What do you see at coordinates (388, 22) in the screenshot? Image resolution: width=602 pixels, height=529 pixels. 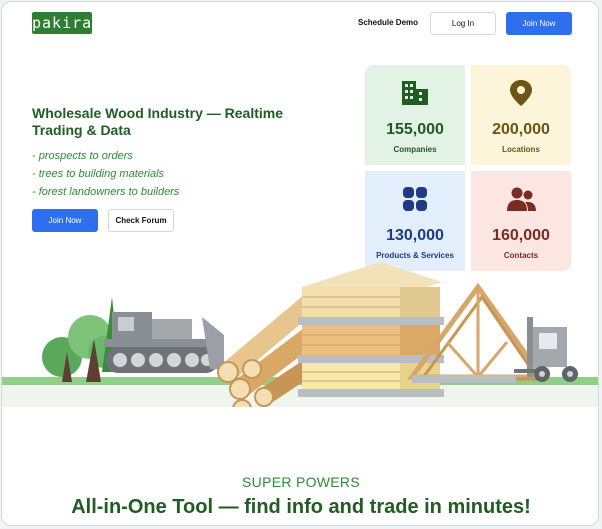 I see `schedule-demo-link: Schedule Demo` at bounding box center [388, 22].